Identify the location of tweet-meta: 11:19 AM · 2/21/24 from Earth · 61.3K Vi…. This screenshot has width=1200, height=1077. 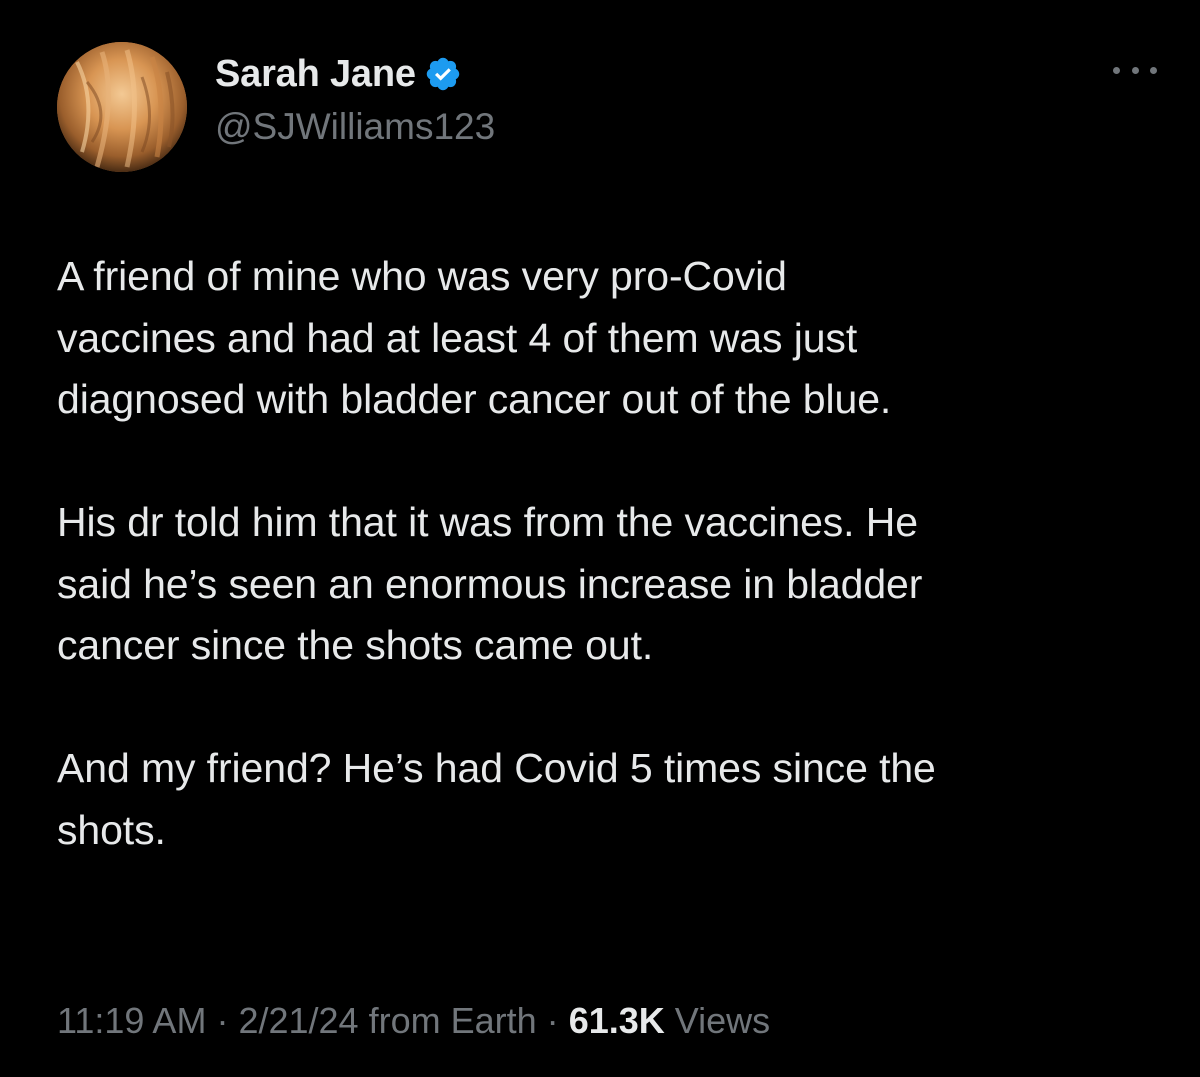
(413, 1021).